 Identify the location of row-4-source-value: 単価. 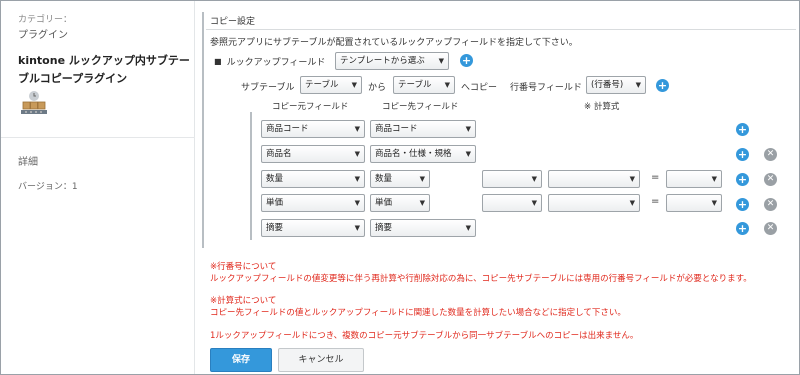
(275, 203).